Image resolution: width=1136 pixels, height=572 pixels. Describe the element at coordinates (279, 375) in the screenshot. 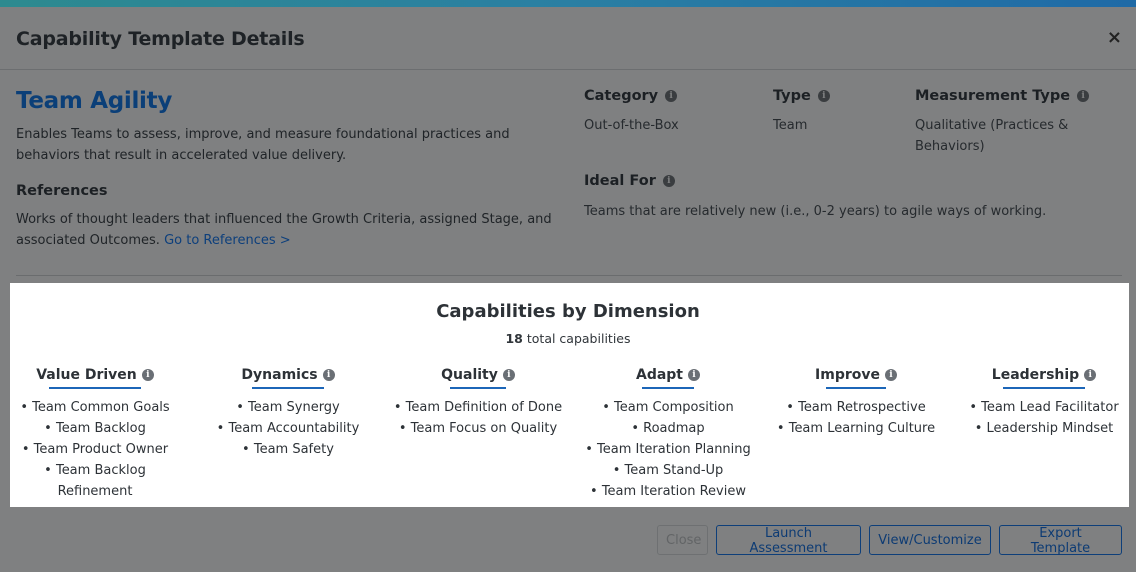

I see `dimension-title: Dynamics` at that location.